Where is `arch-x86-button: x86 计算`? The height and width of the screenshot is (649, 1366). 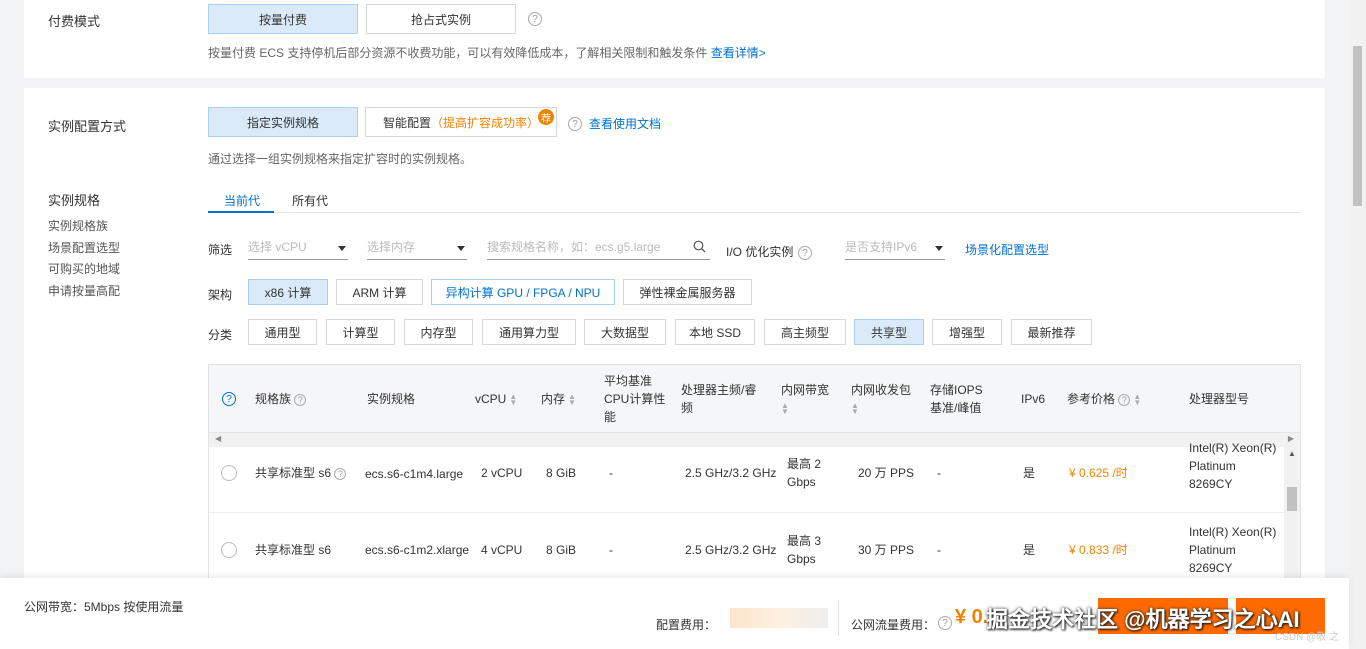
arch-x86-button: x86 计算 is located at coordinates (288, 292).